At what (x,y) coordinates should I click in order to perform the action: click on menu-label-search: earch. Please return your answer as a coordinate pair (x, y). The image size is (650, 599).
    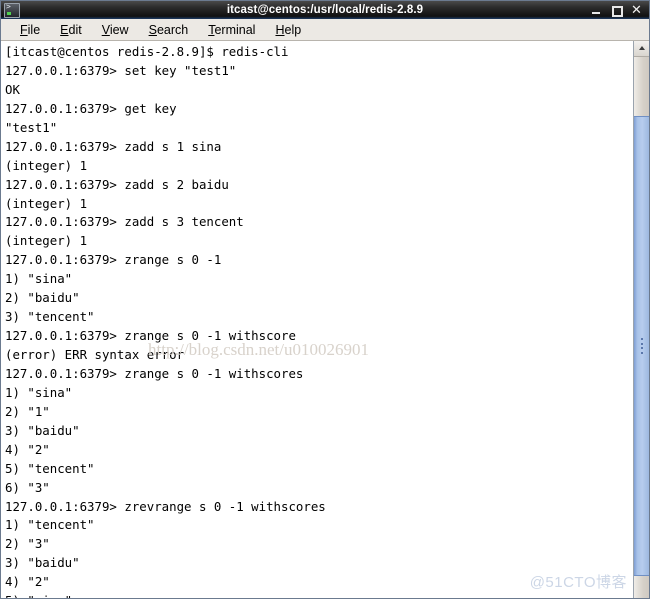
    Looking at the image, I should click on (172, 29).